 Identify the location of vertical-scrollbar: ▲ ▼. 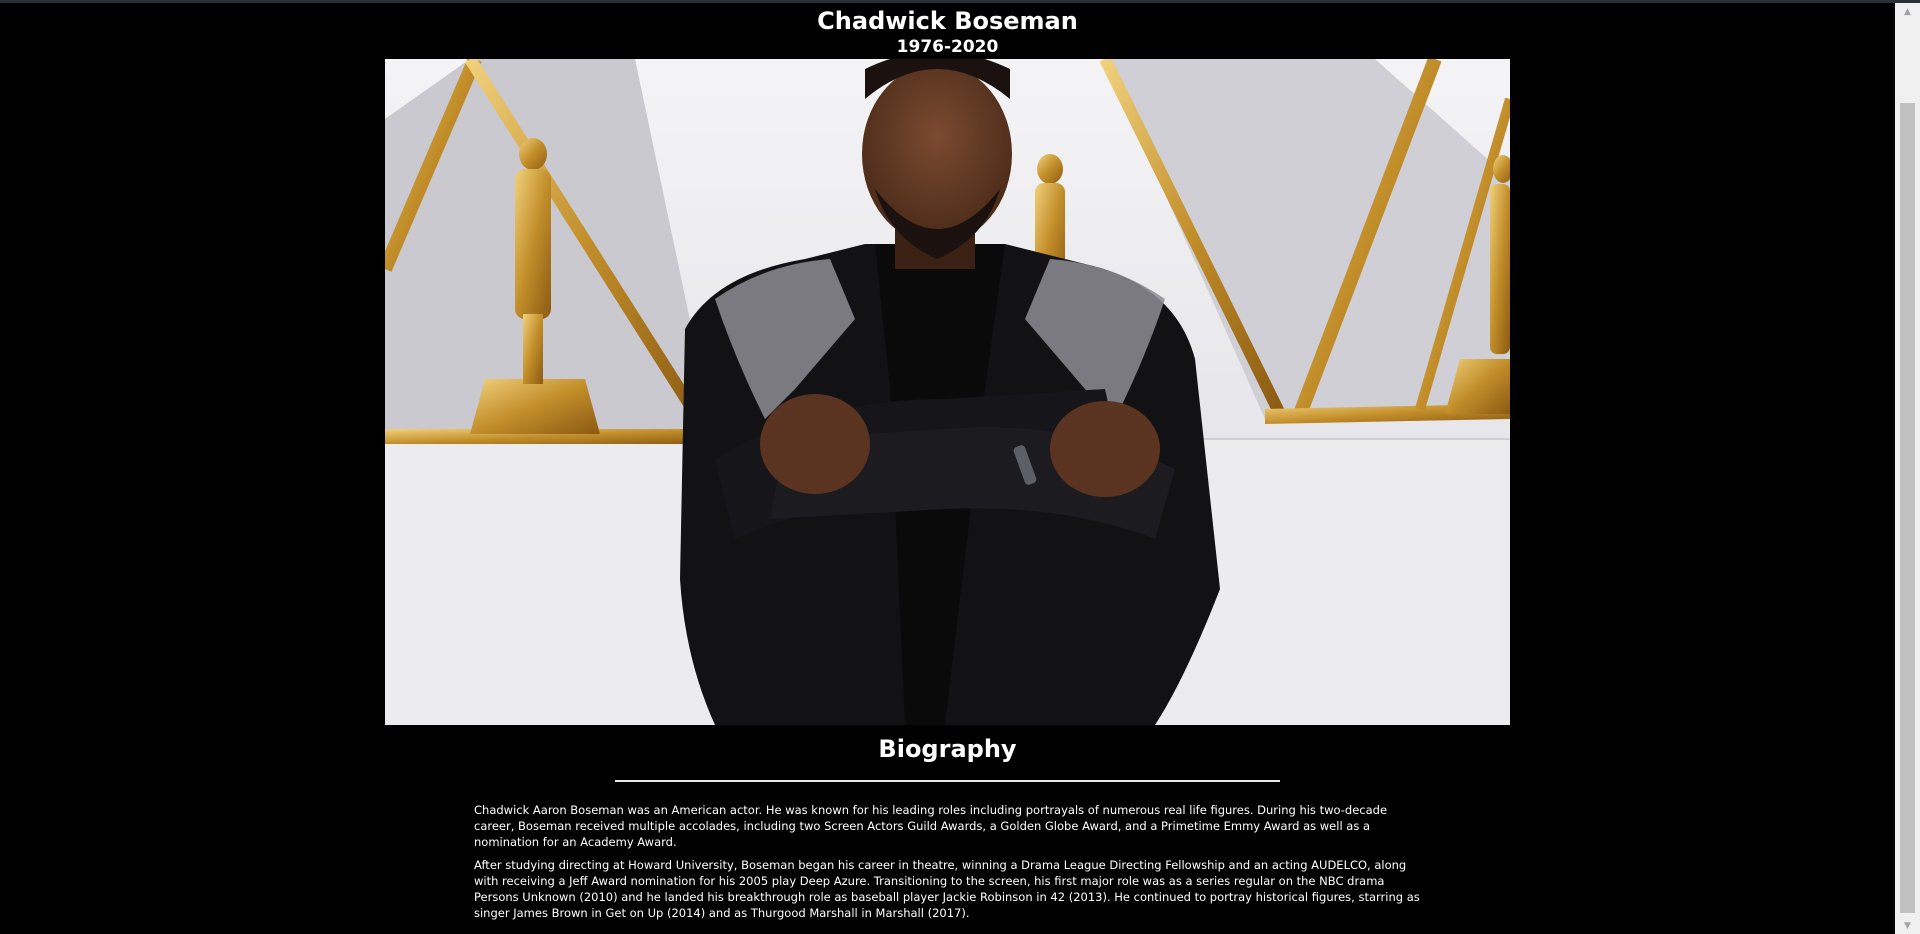
(1907, 468).